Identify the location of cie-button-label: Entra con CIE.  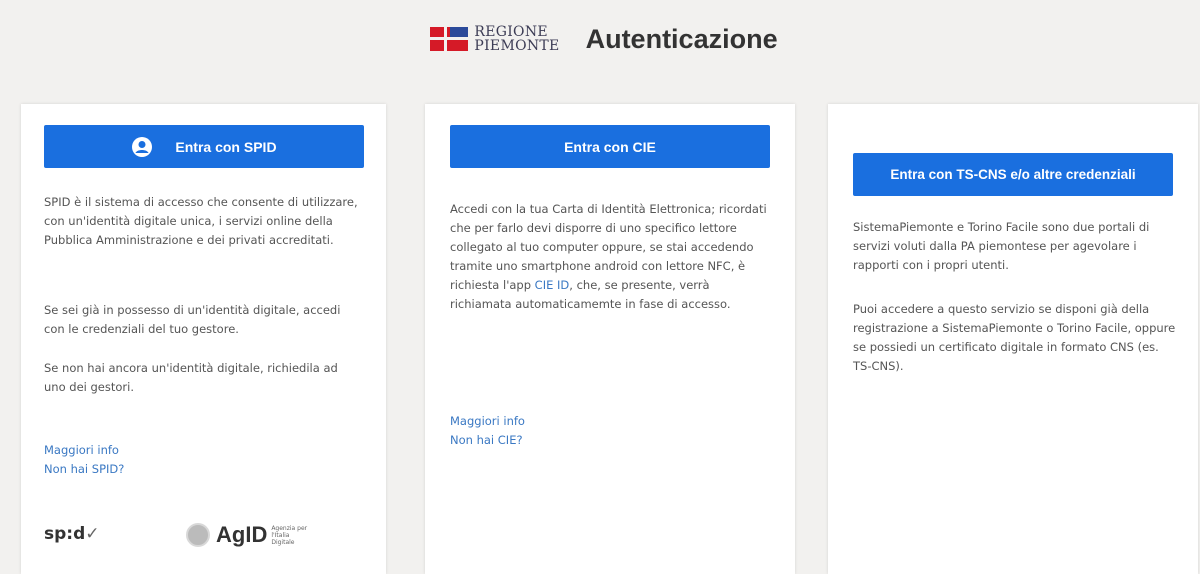
(610, 146).